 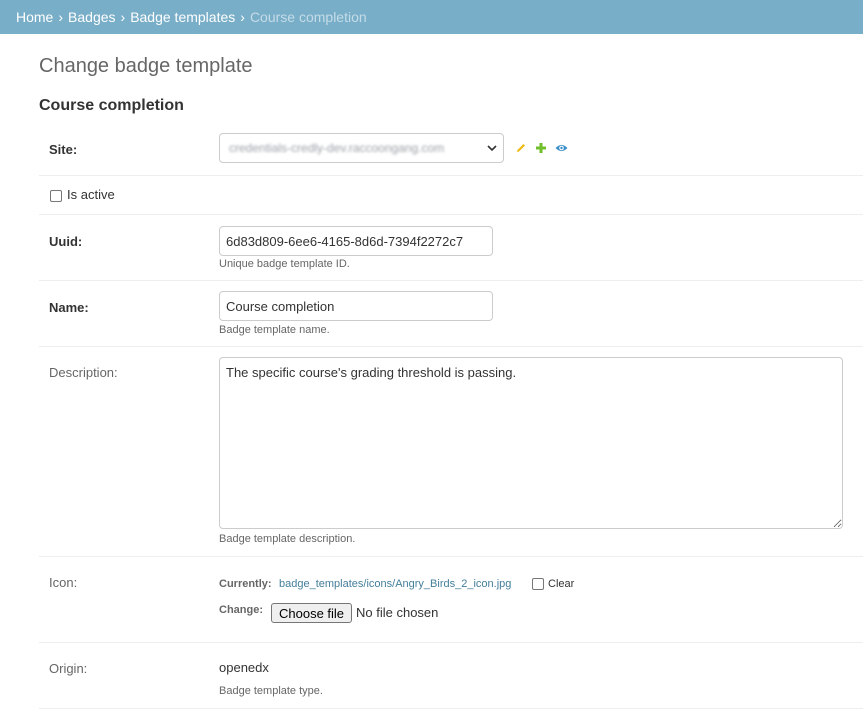 What do you see at coordinates (538, 584) in the screenshot?
I see `icon-clear-checkbox` at bounding box center [538, 584].